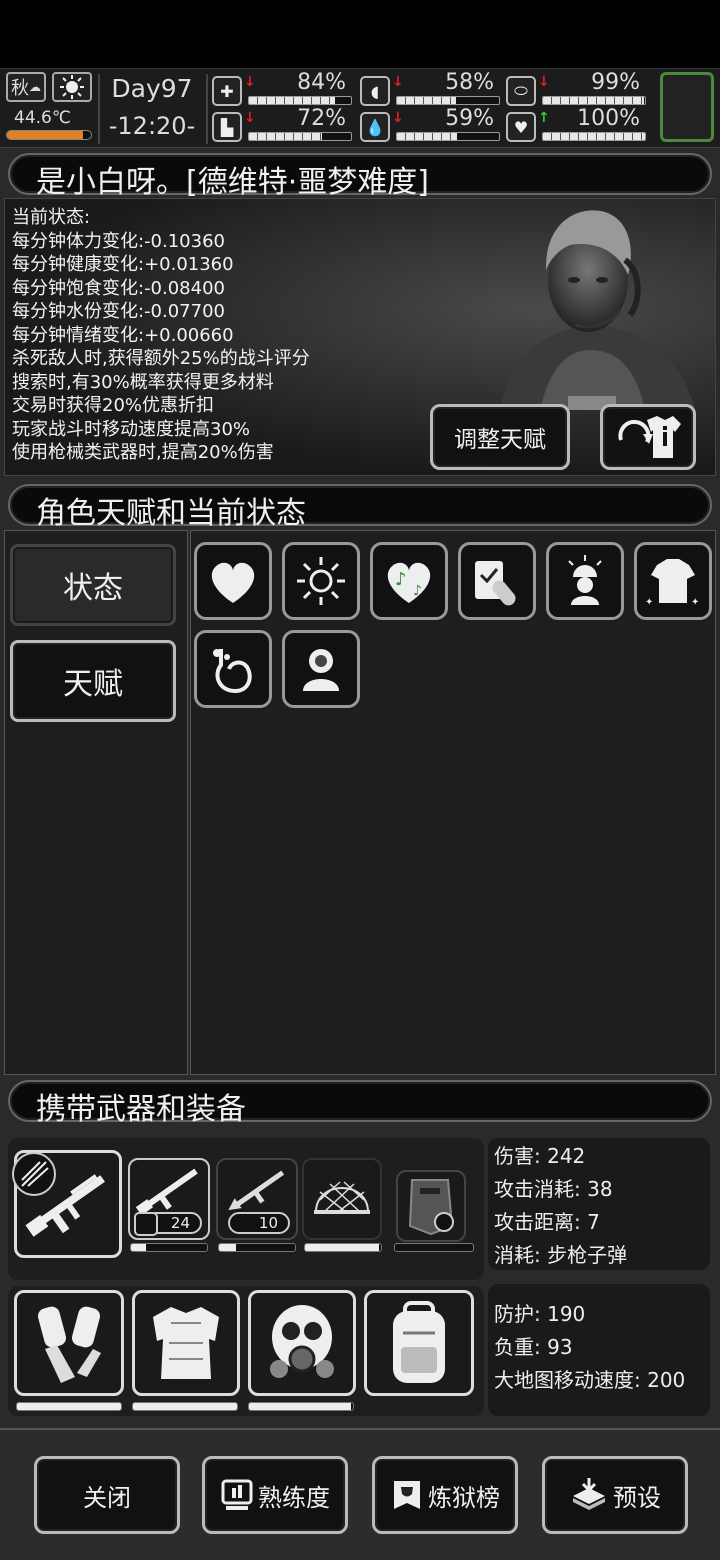  I want to click on music-heart-icon: ♪♪, so click(409, 582).